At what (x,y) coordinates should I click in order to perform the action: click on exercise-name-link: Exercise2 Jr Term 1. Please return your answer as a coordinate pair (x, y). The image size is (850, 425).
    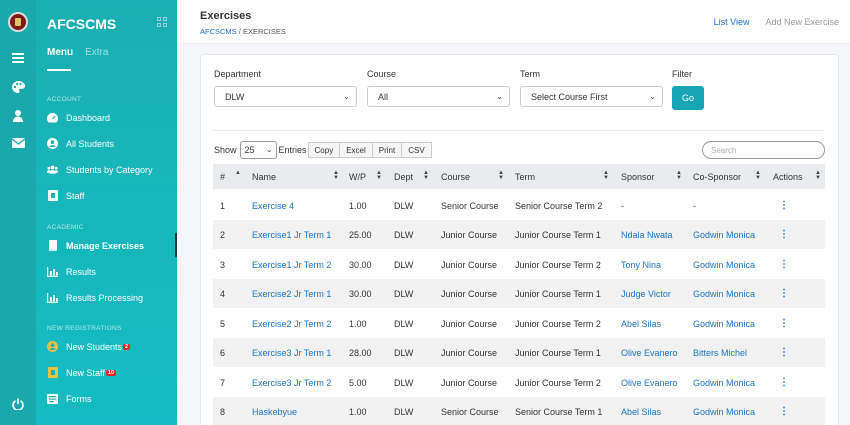
    Looking at the image, I should click on (291, 294).